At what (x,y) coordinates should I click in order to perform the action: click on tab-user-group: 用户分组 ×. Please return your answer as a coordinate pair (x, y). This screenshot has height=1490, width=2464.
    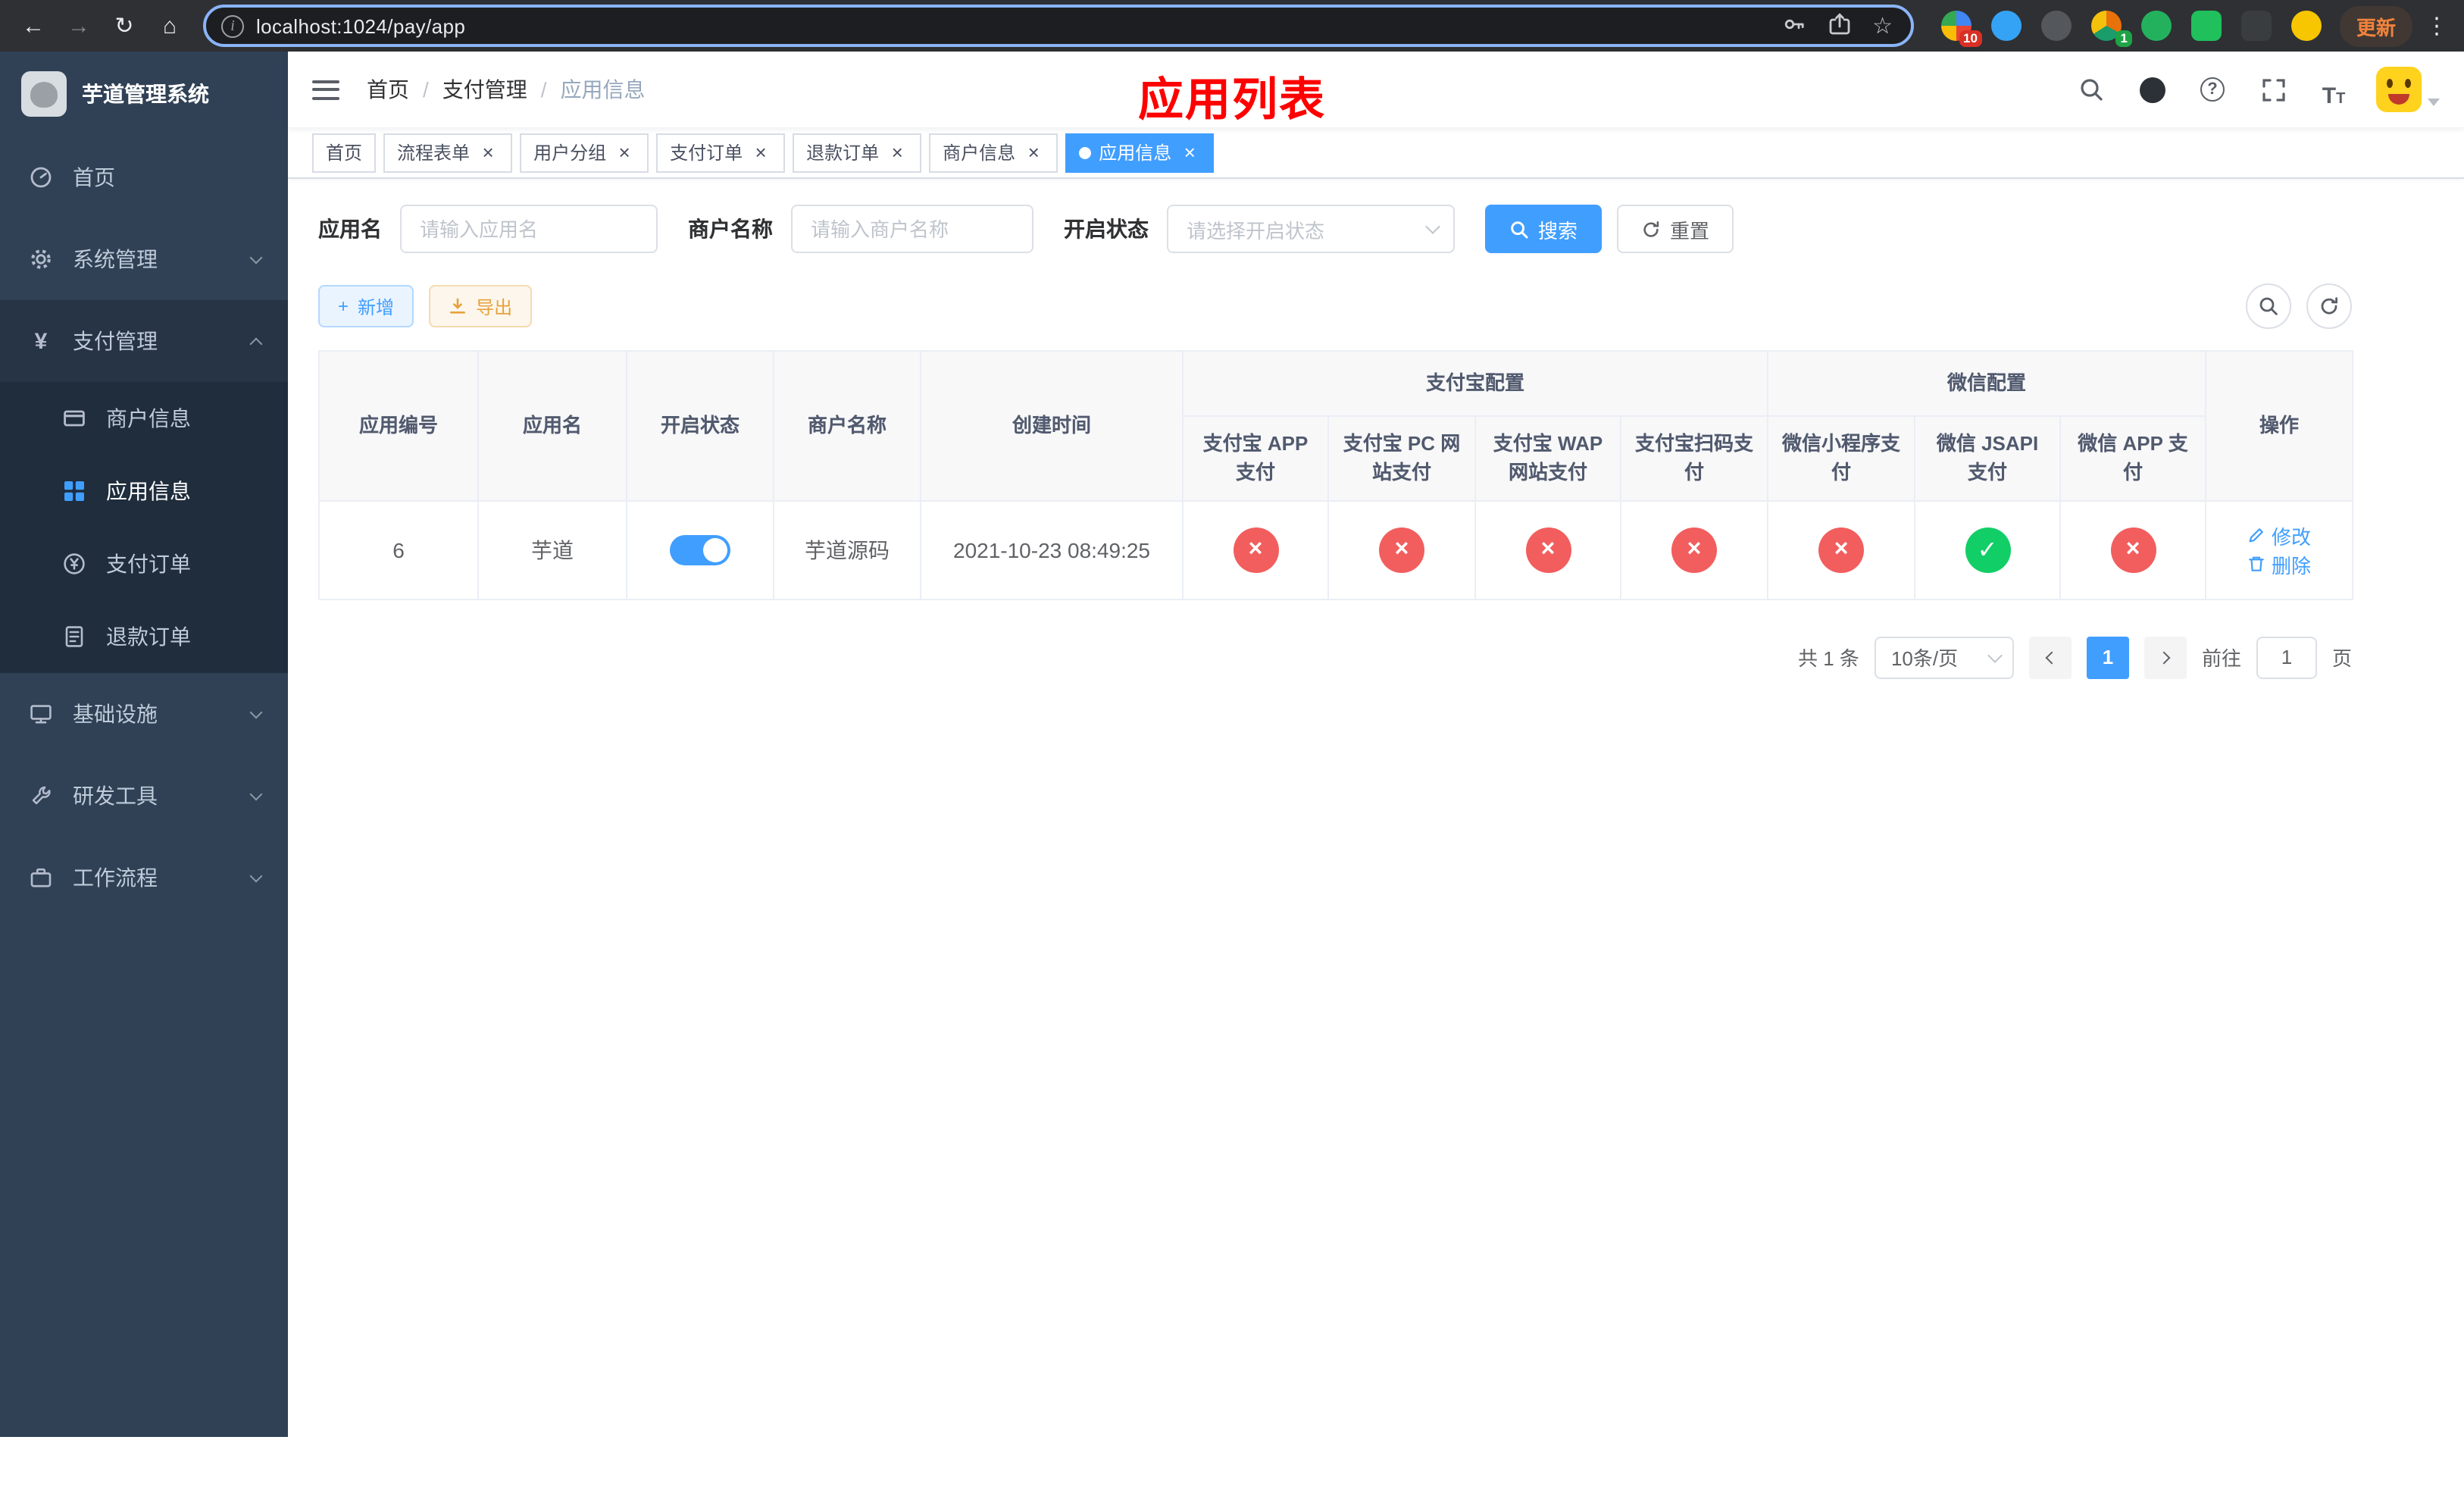
    Looking at the image, I should click on (584, 152).